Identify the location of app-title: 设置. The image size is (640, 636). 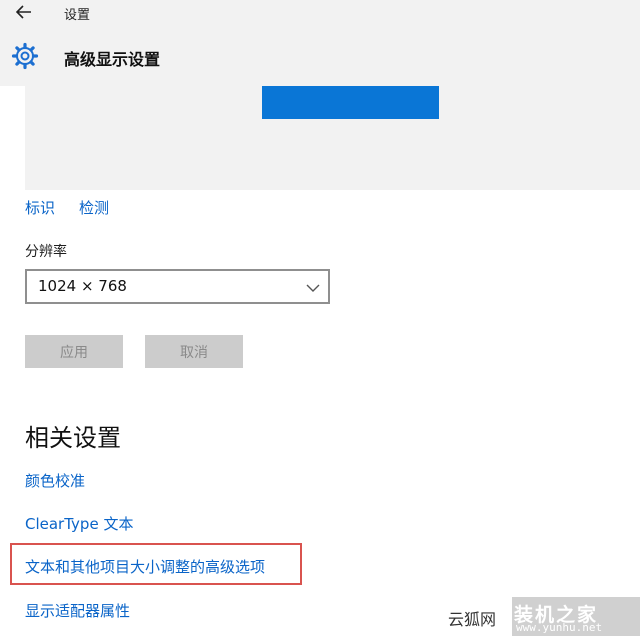
(77, 15).